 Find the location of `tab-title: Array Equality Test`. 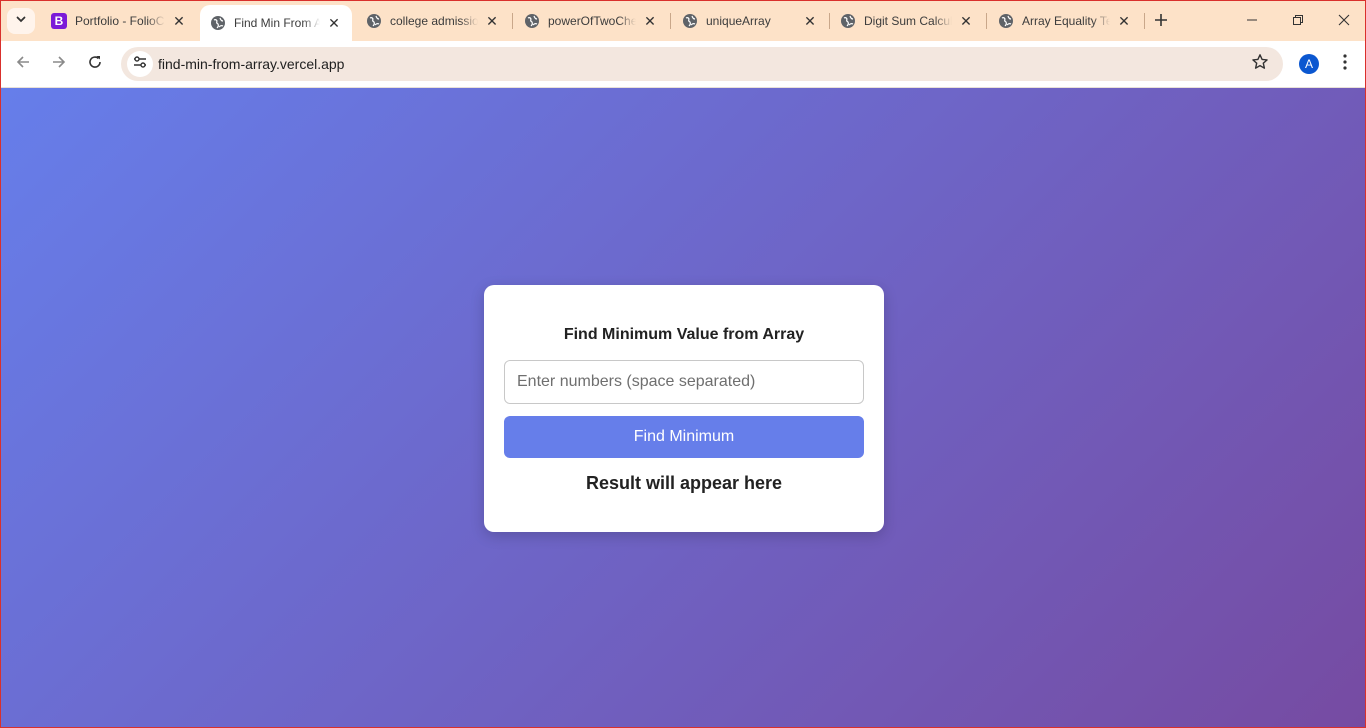

tab-title: Array Equality Test is located at coordinates (1066, 21).